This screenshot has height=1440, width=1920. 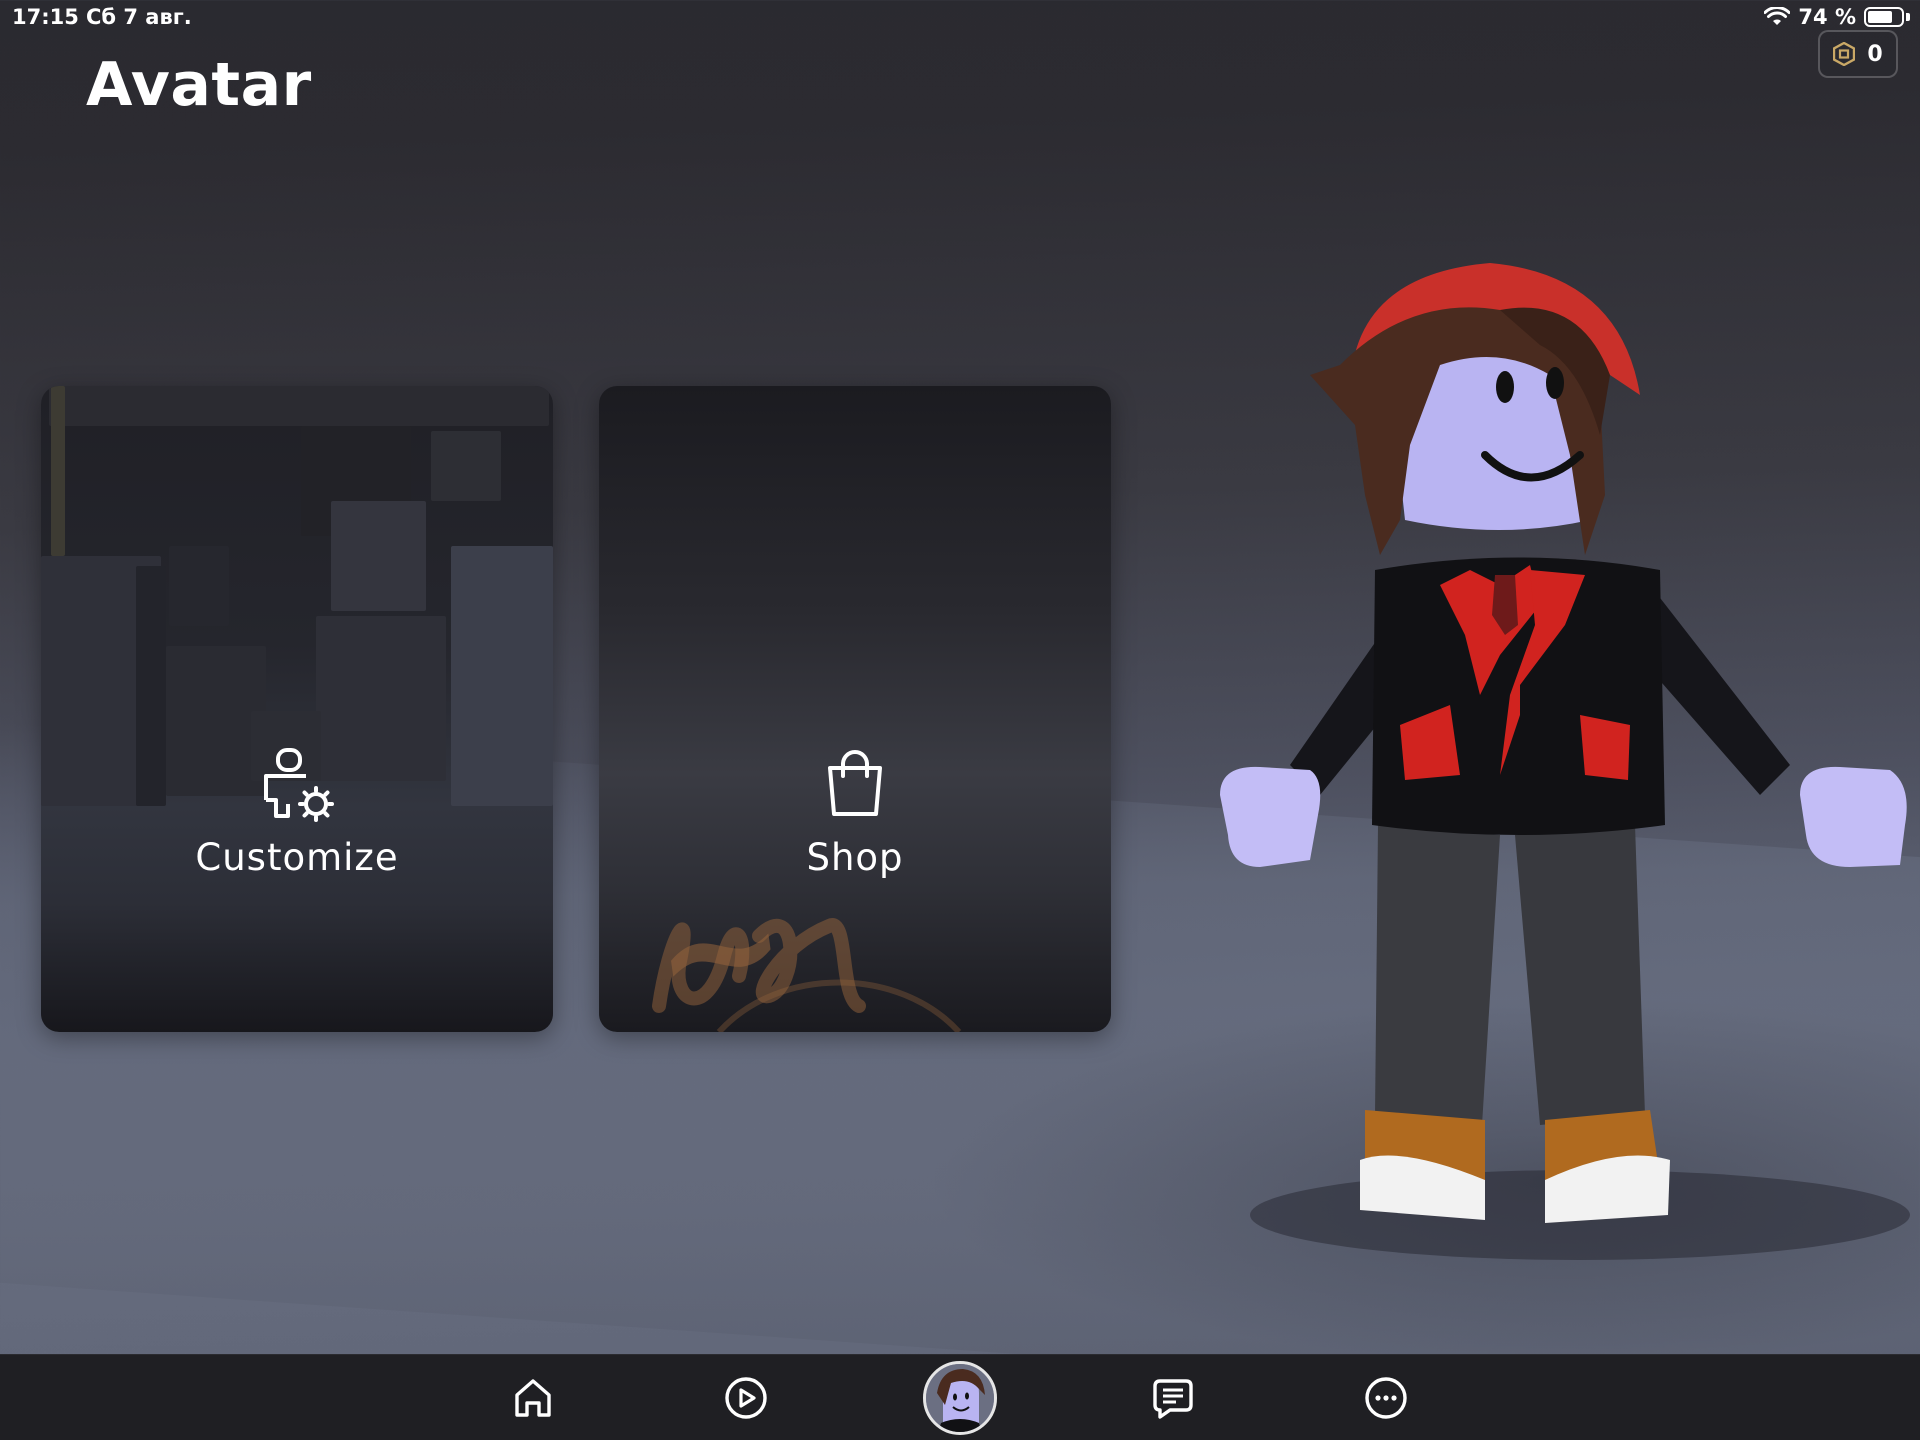 I want to click on nav-avatar, so click(x=960, y=1397).